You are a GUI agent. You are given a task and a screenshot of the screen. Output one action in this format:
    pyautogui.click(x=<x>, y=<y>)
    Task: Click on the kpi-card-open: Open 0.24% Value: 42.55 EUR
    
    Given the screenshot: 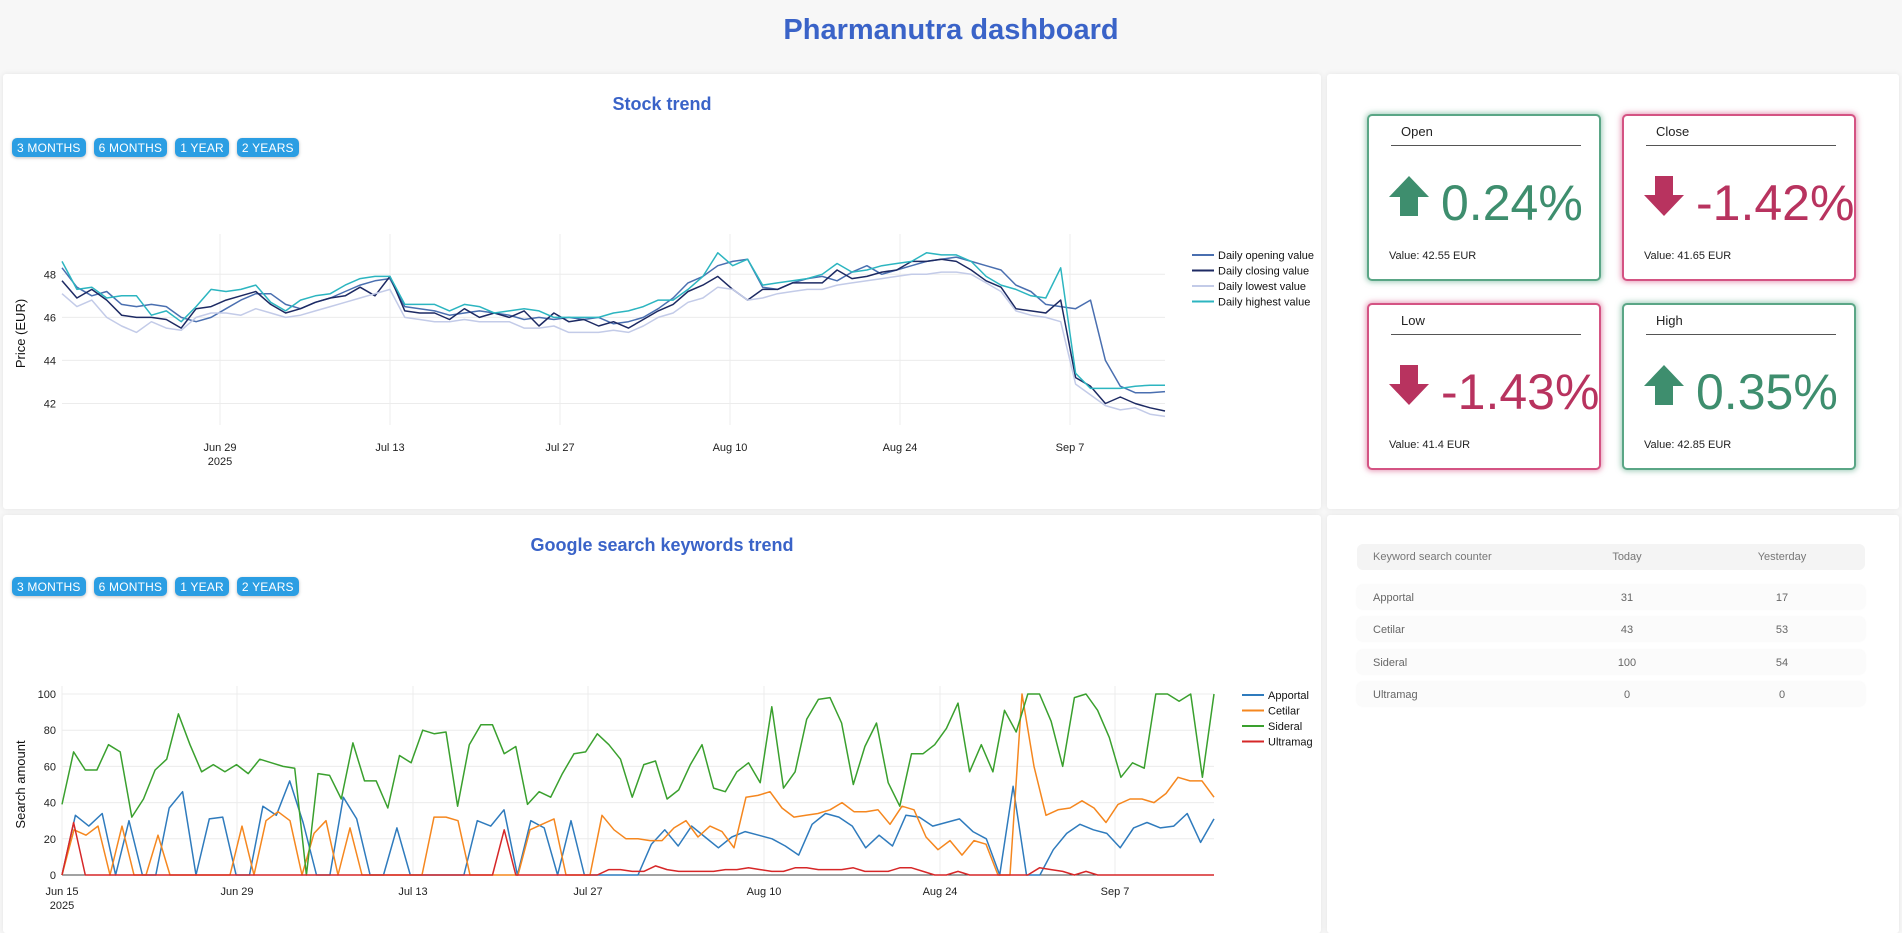 What is the action you would take?
    pyautogui.click(x=1484, y=197)
    